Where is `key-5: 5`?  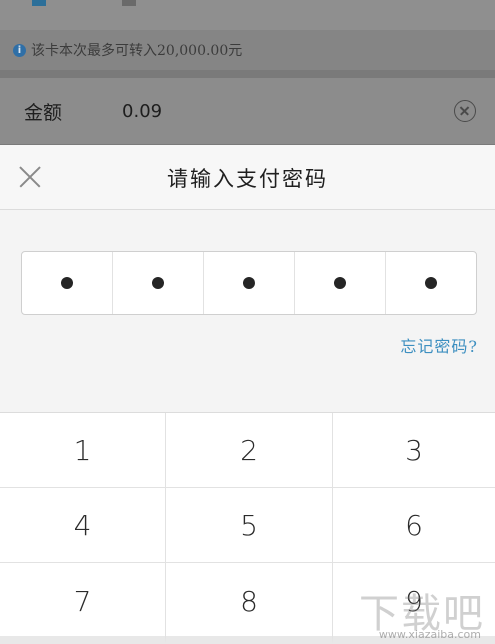
key-5: 5 is located at coordinates (249, 525).